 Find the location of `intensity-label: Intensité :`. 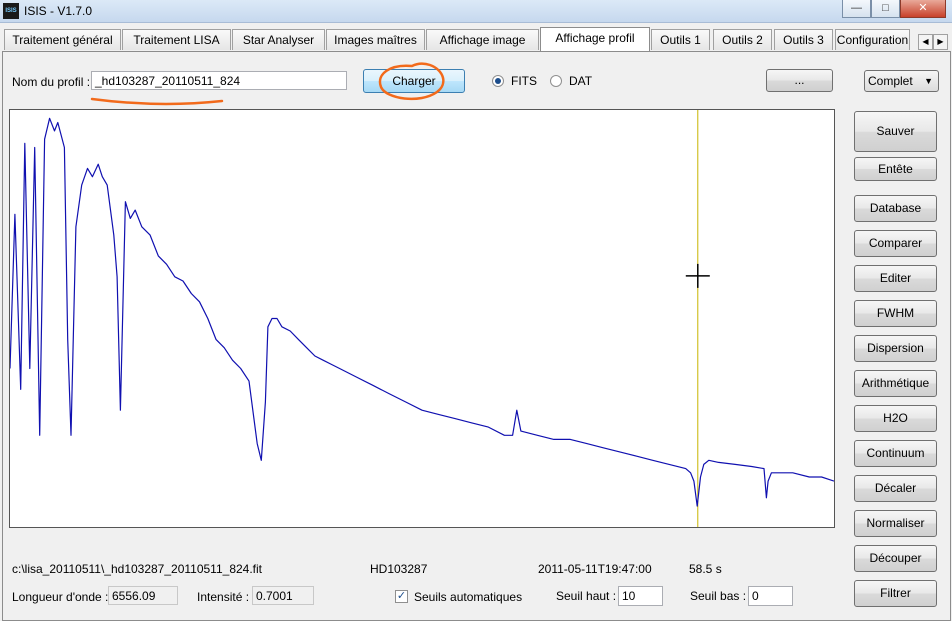

intensity-label: Intensité : is located at coordinates (223, 597).